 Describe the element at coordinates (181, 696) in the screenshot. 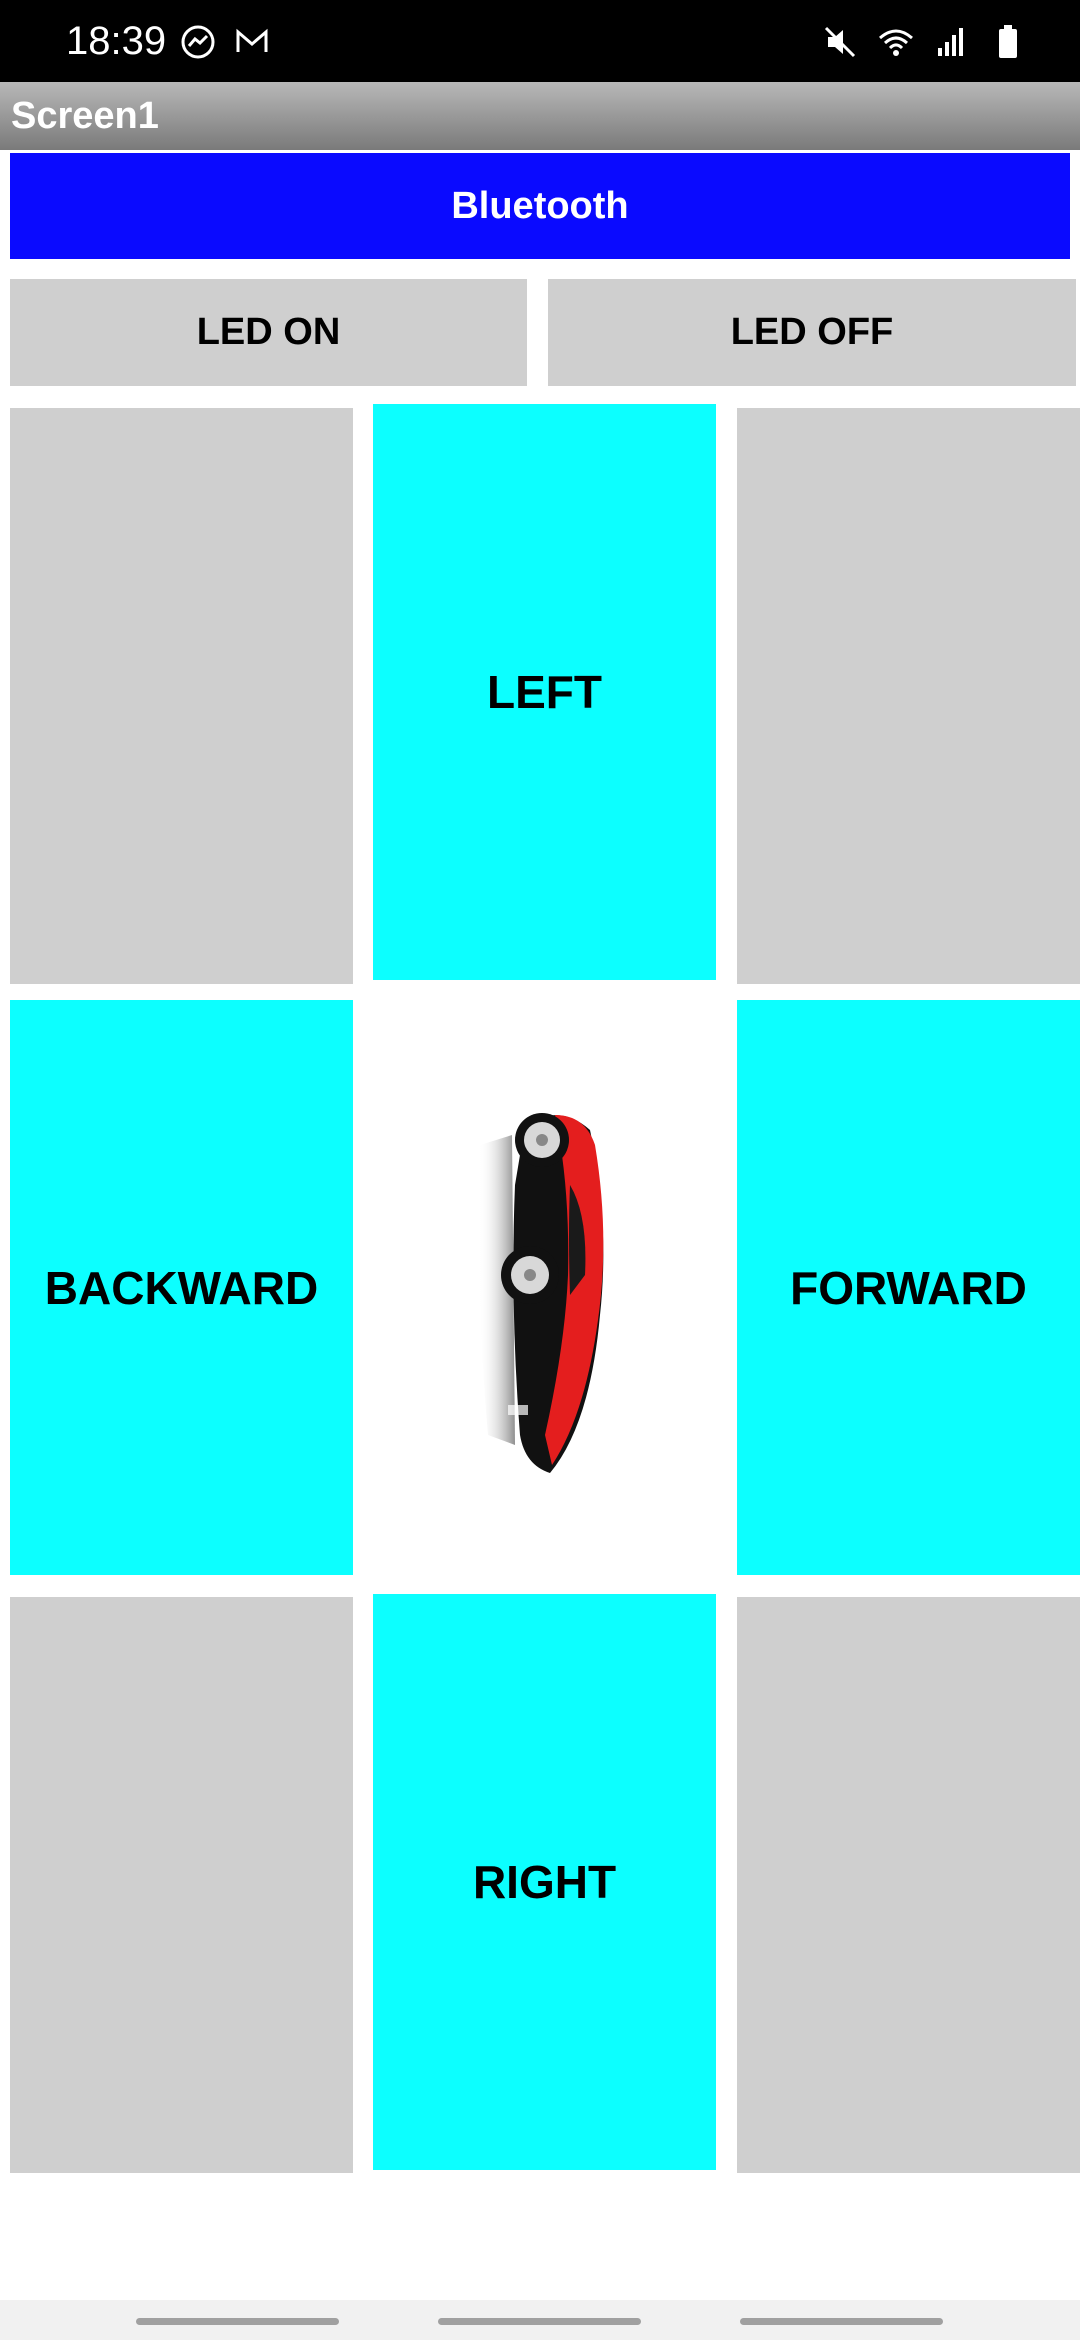

I see `grid-cell-top-left` at that location.